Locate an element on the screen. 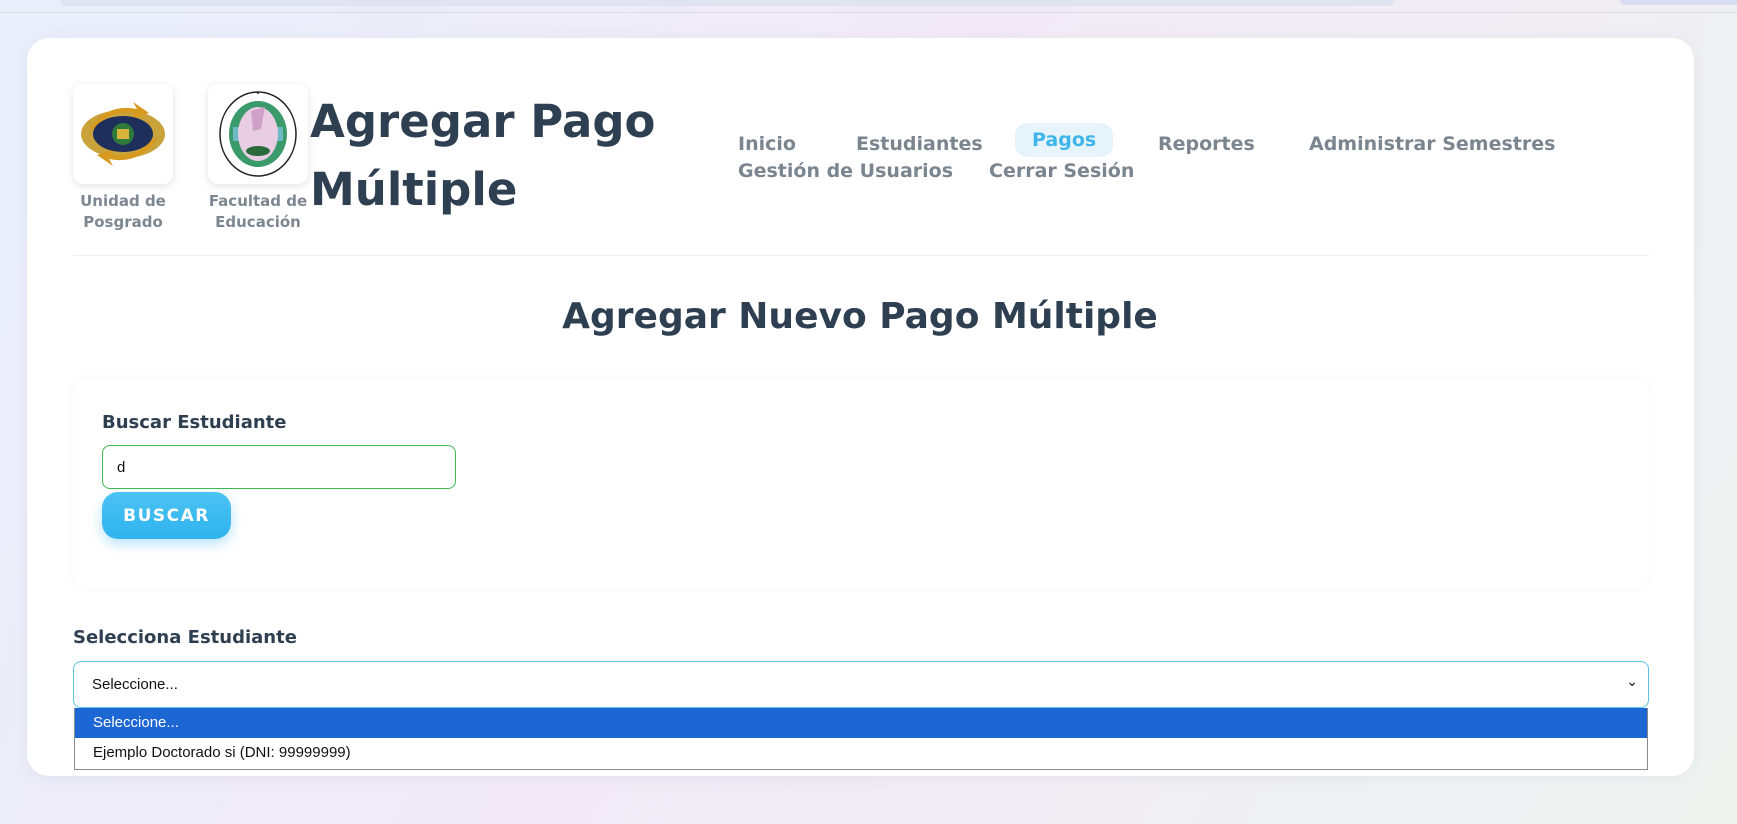 The width and height of the screenshot is (1737, 824). nav-pagos: Pagos is located at coordinates (1064, 140).